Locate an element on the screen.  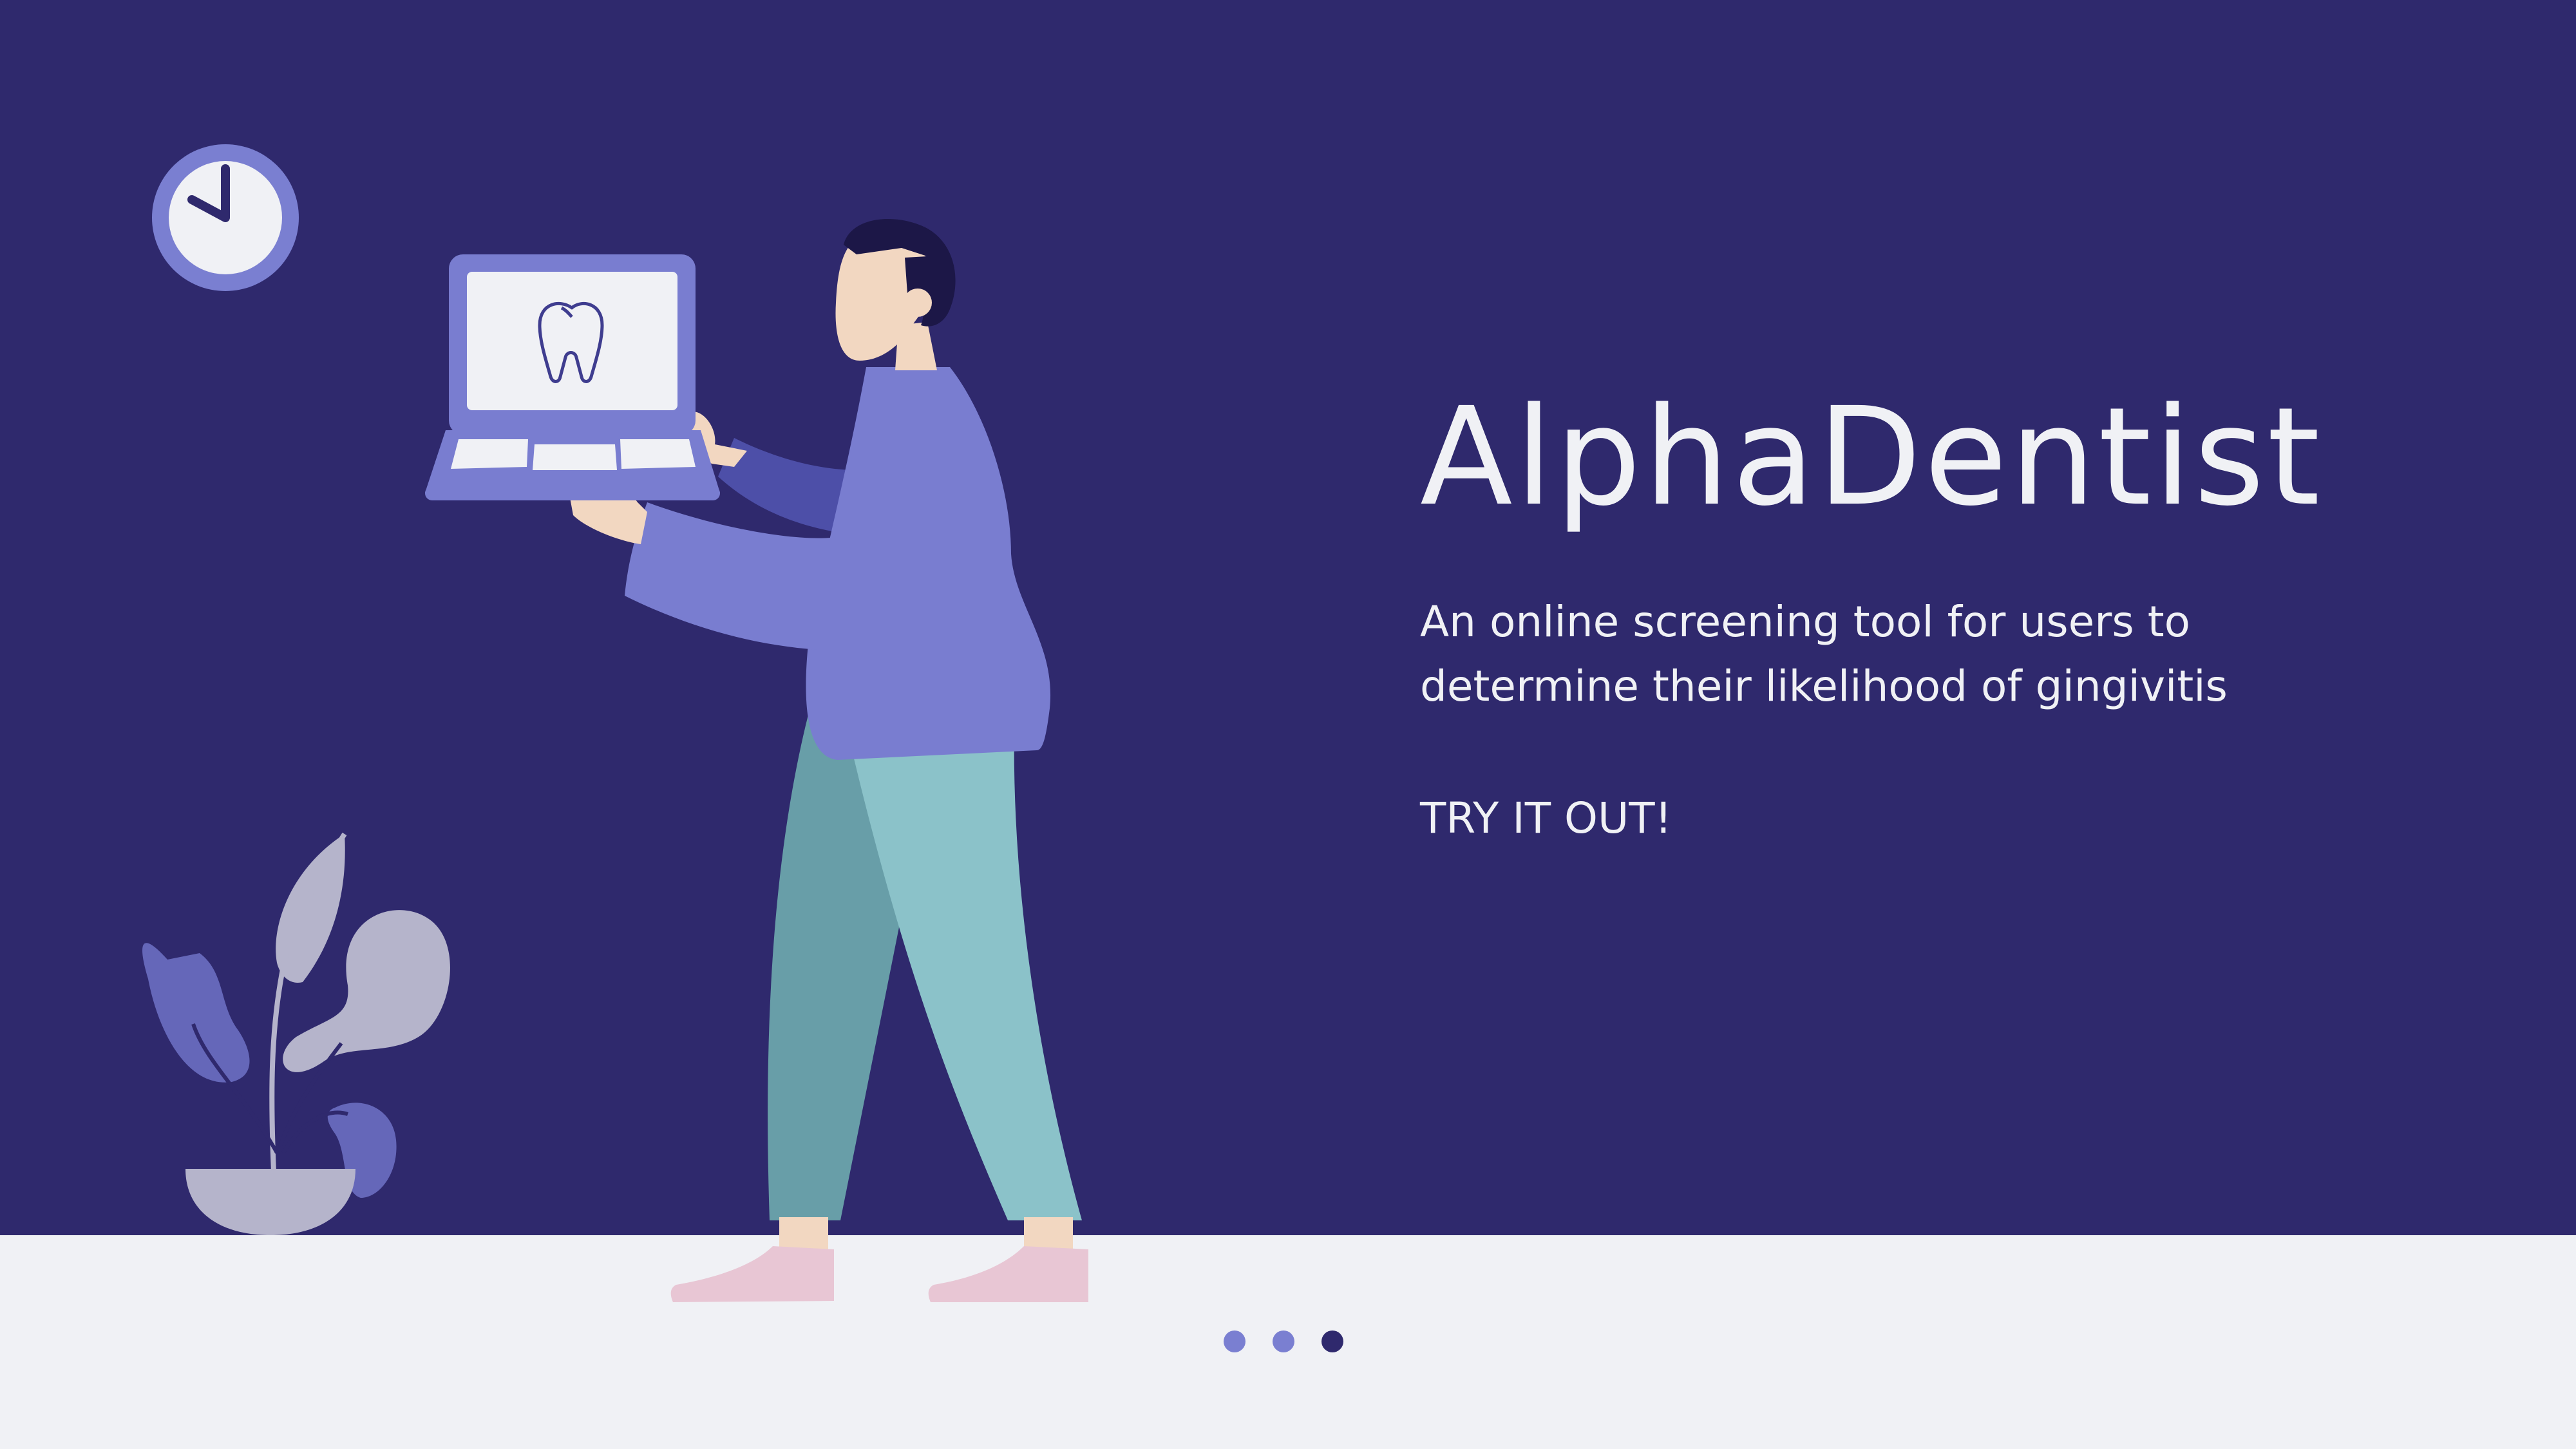
laptop-icon is located at coordinates (572, 377).